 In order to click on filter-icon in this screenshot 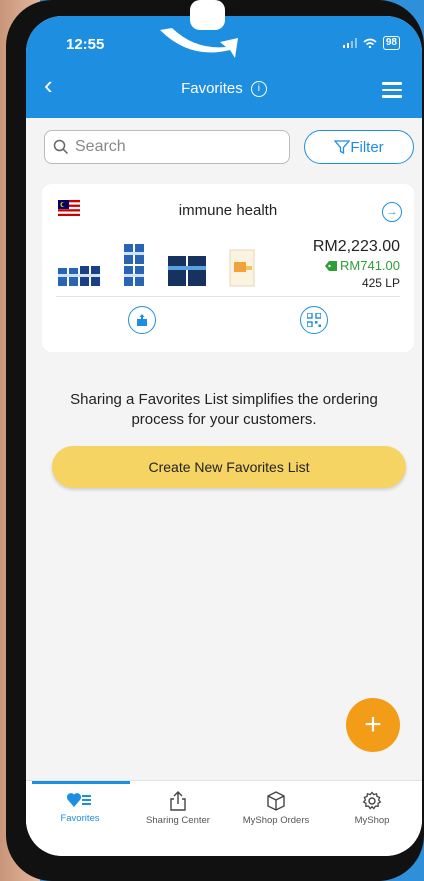, I will do `click(342, 147)`.